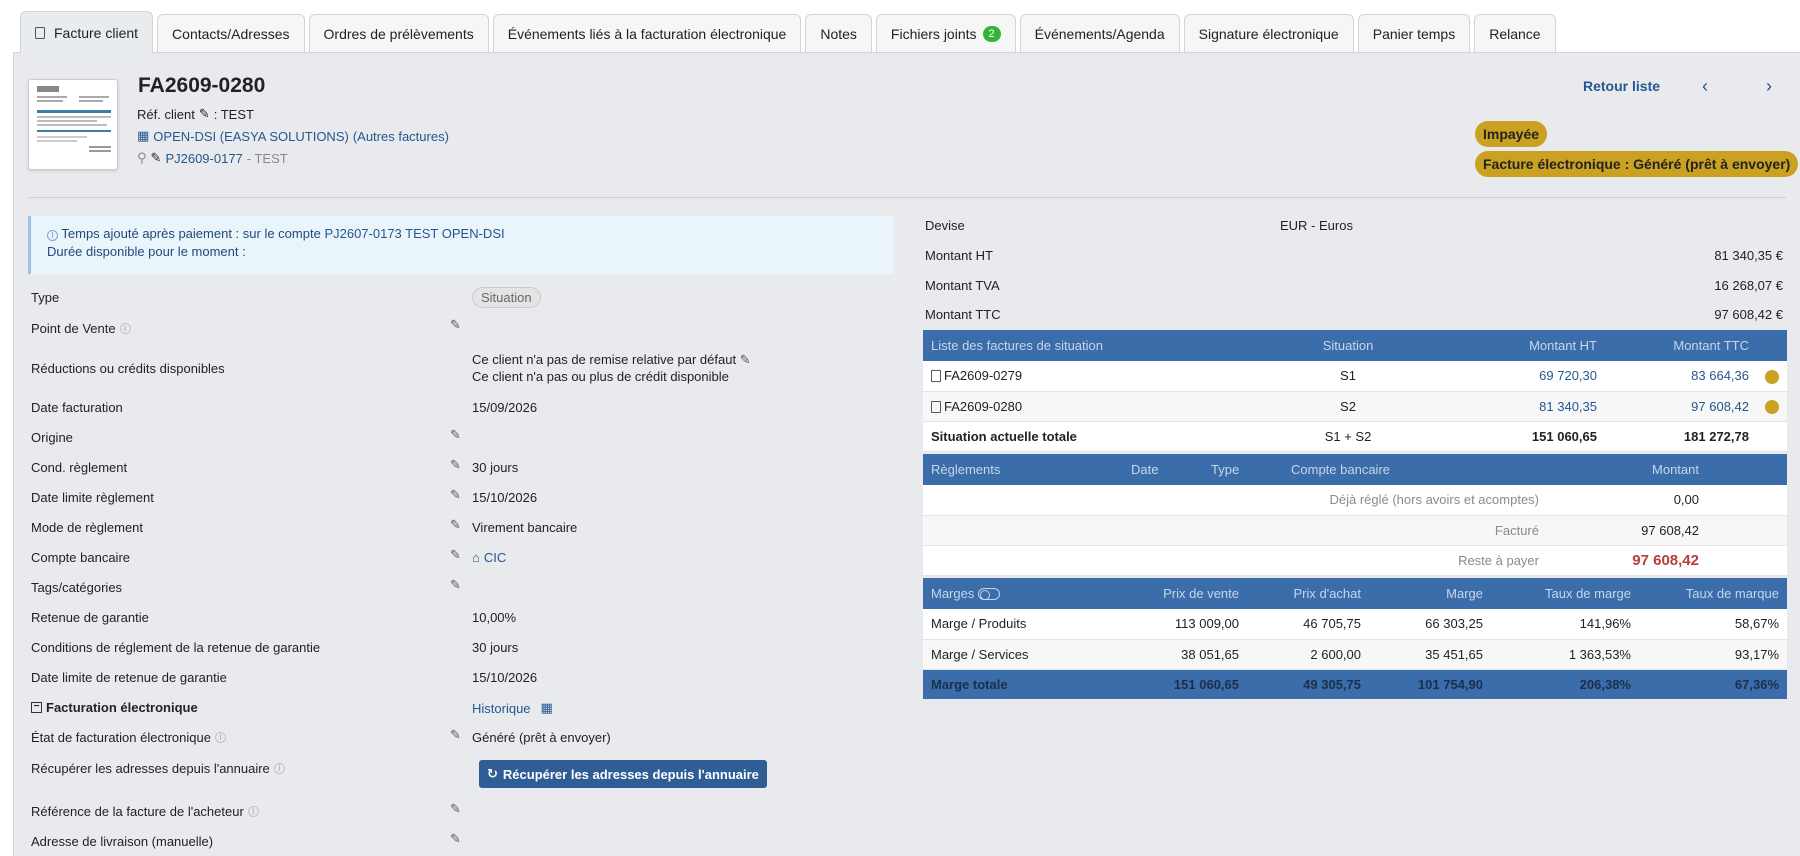  I want to click on document-preview-icon, so click(74, 119).